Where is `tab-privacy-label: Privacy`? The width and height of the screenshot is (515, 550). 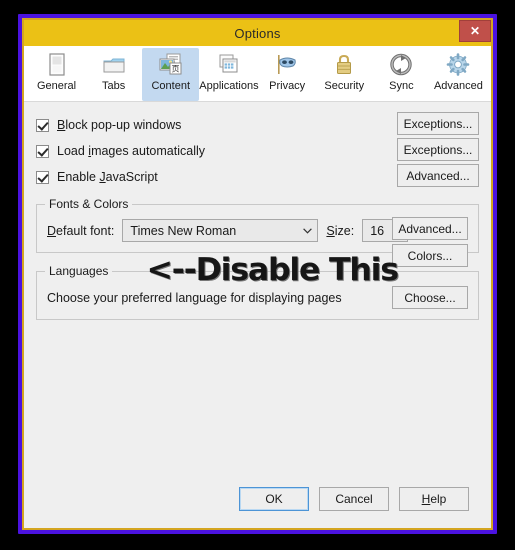 tab-privacy-label: Privacy is located at coordinates (287, 86).